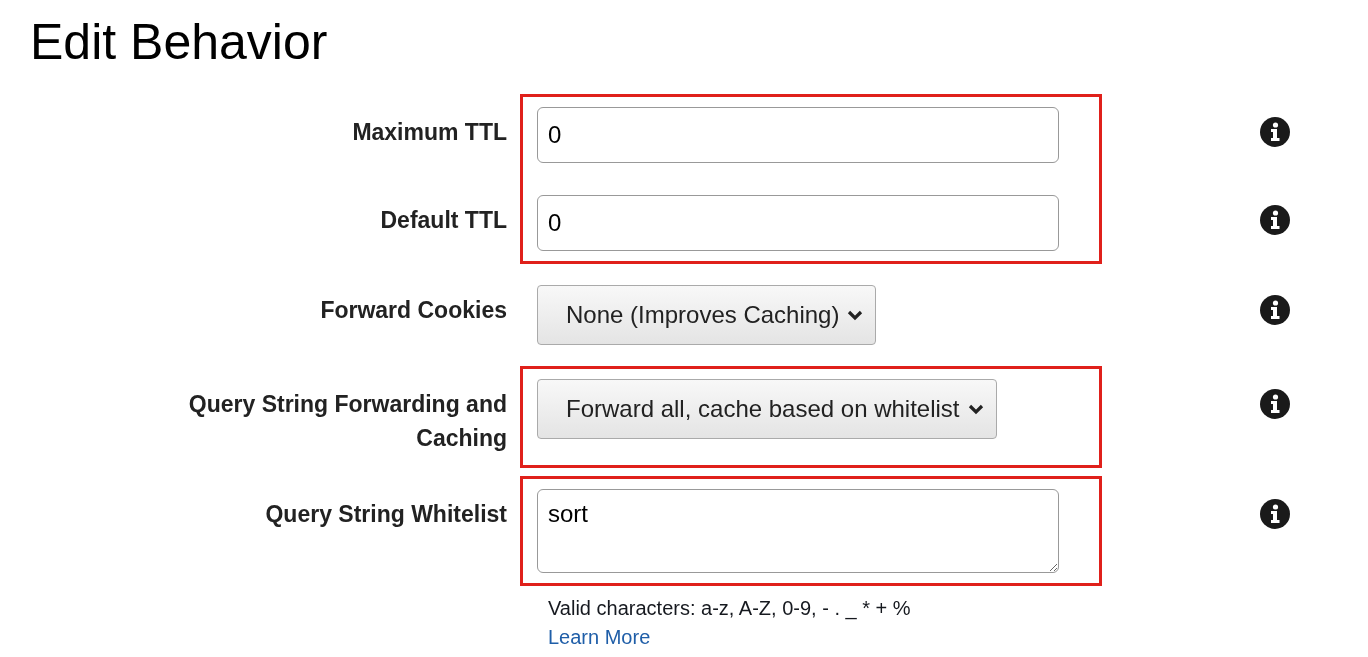  I want to click on page-title: Edit Behavior, so click(179, 42).